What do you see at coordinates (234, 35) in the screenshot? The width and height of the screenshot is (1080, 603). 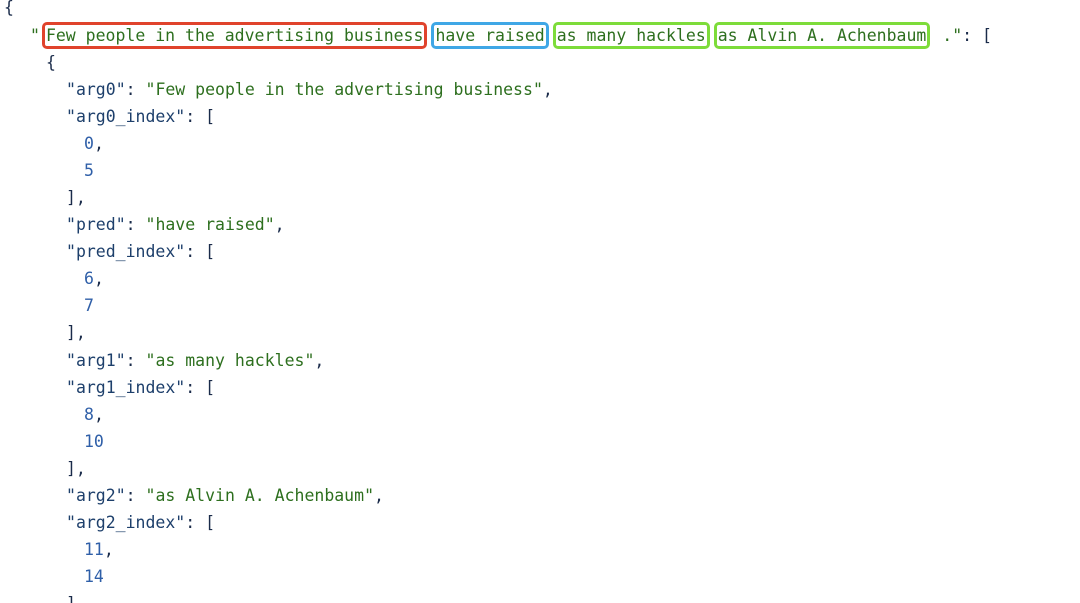 I see `arg0-highlight: Few people in the advertising business` at bounding box center [234, 35].